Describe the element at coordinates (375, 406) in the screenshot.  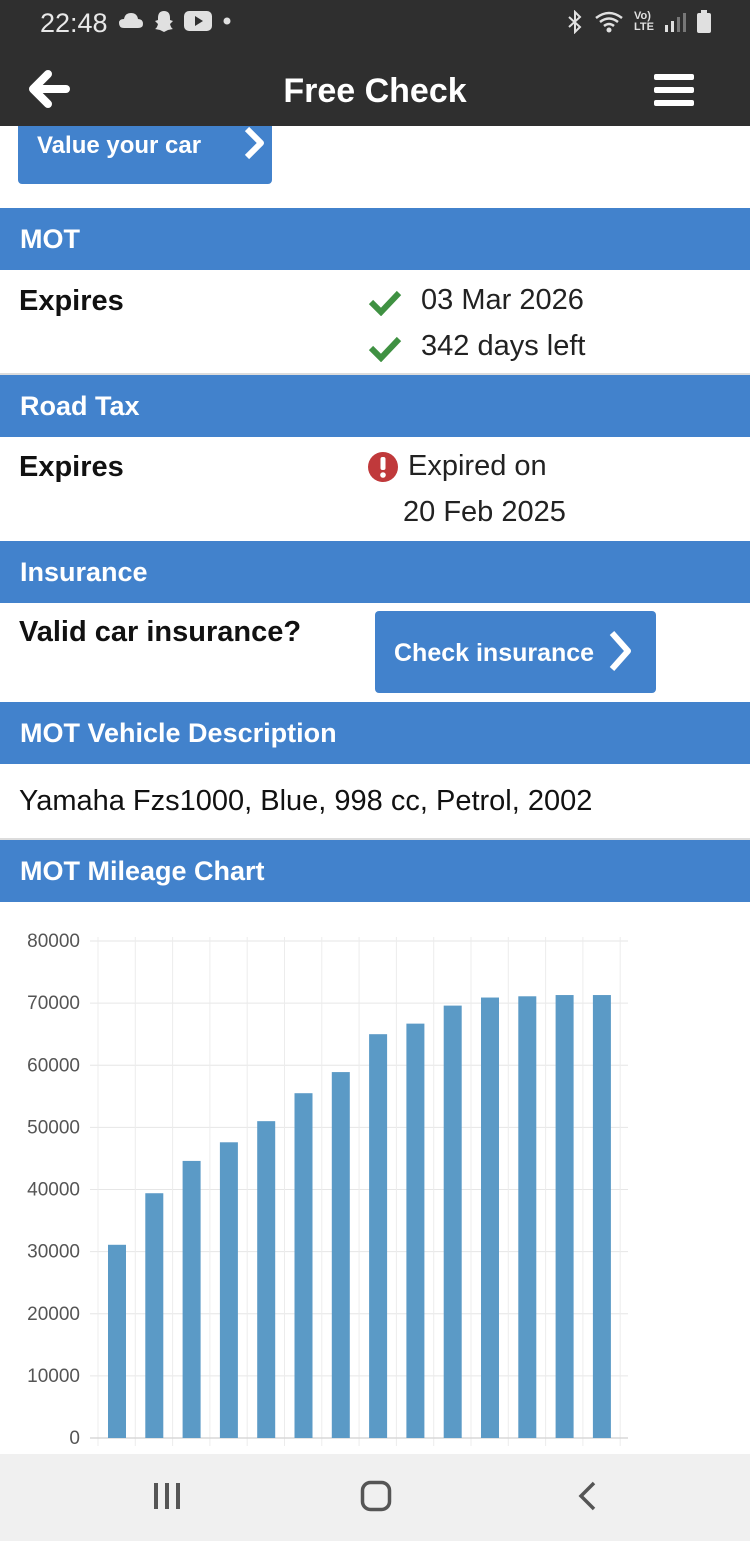
I see `road-tax-heading: Road Tax` at that location.